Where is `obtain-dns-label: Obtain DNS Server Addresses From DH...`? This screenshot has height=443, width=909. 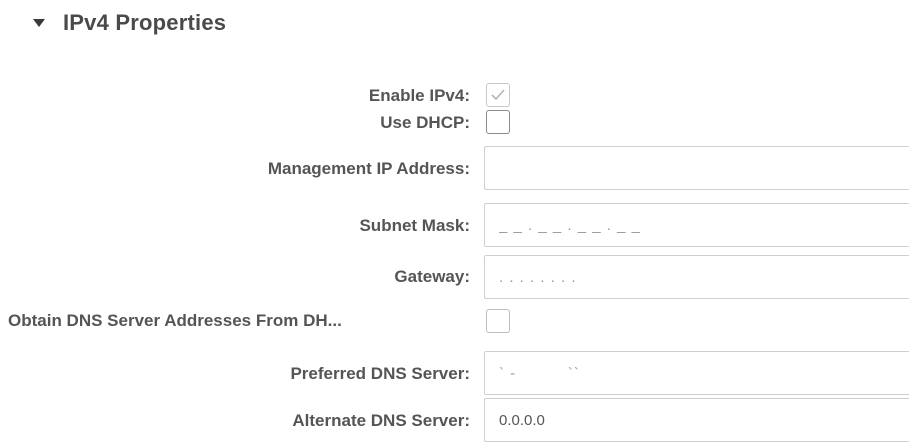
obtain-dns-label: Obtain DNS Server Addresses From DH... is located at coordinates (175, 320).